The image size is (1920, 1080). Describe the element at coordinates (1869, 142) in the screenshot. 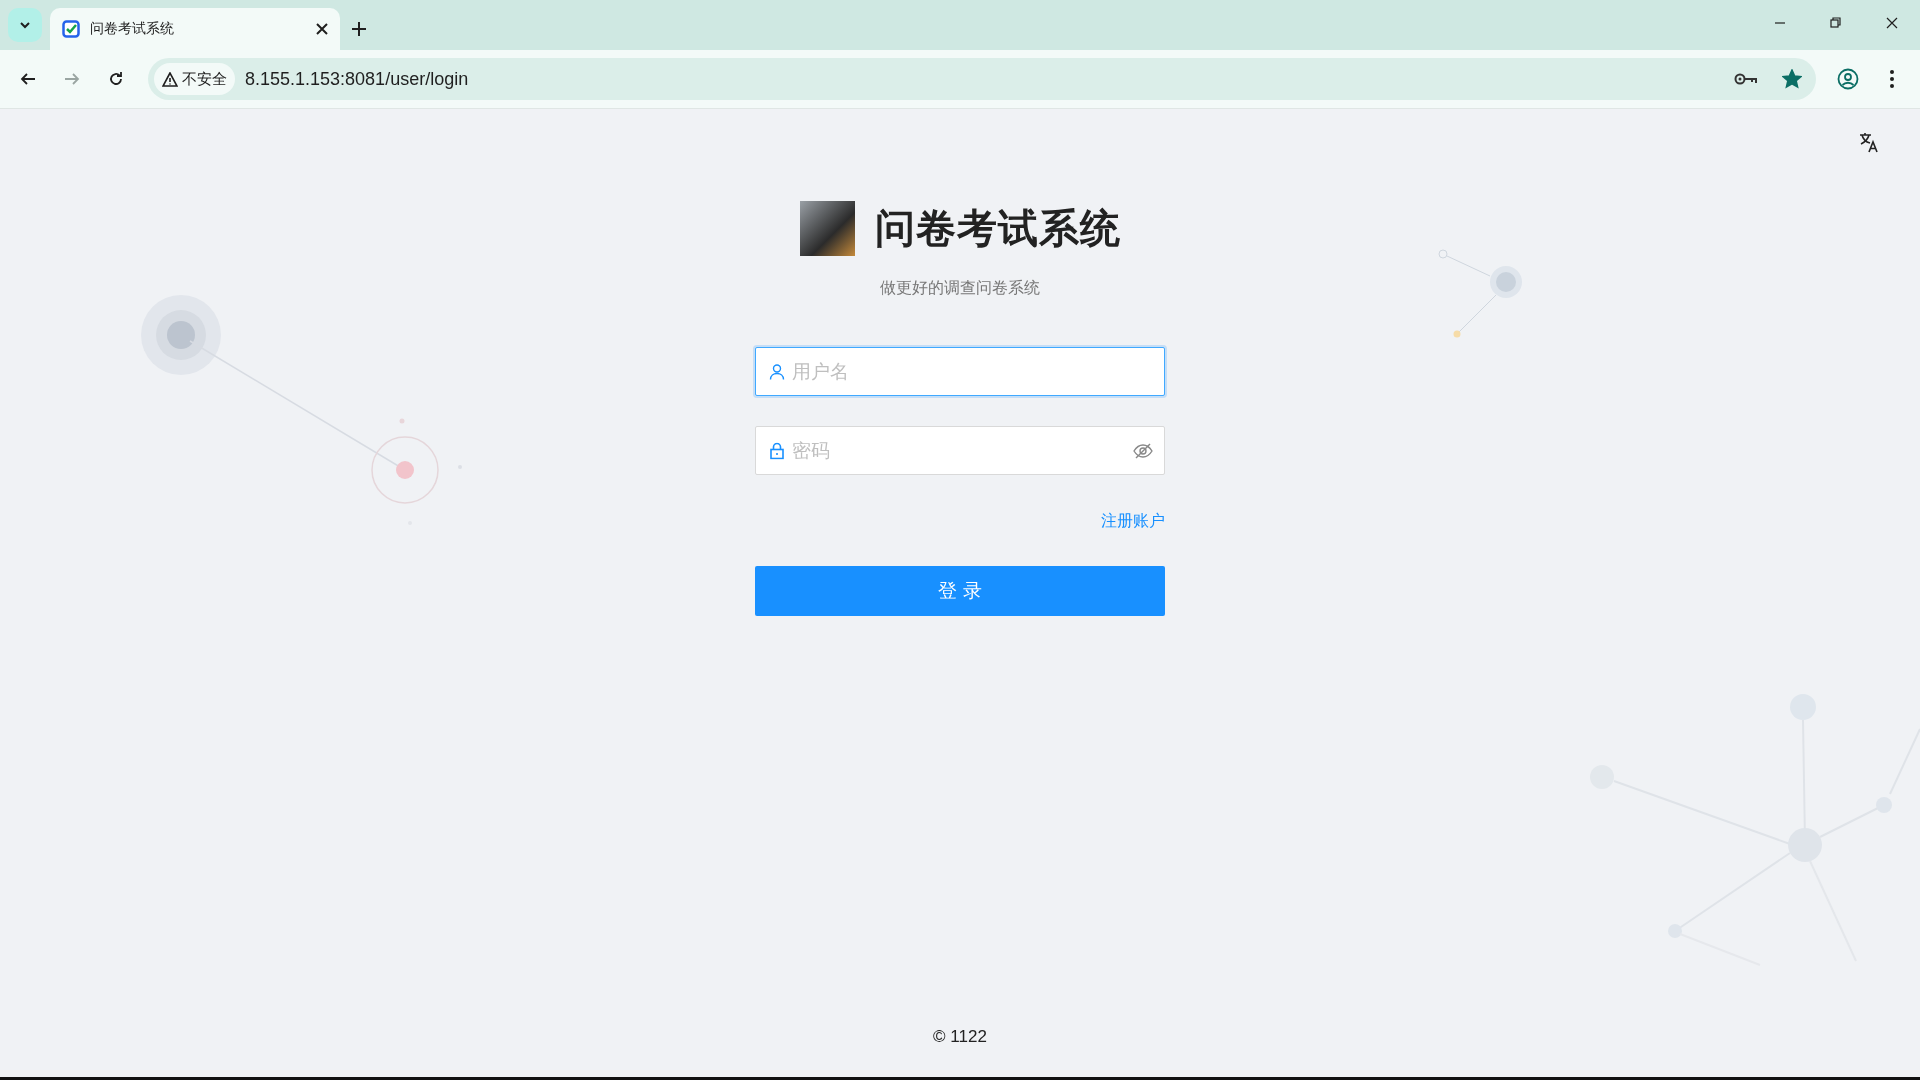

I see `translate-icon` at that location.